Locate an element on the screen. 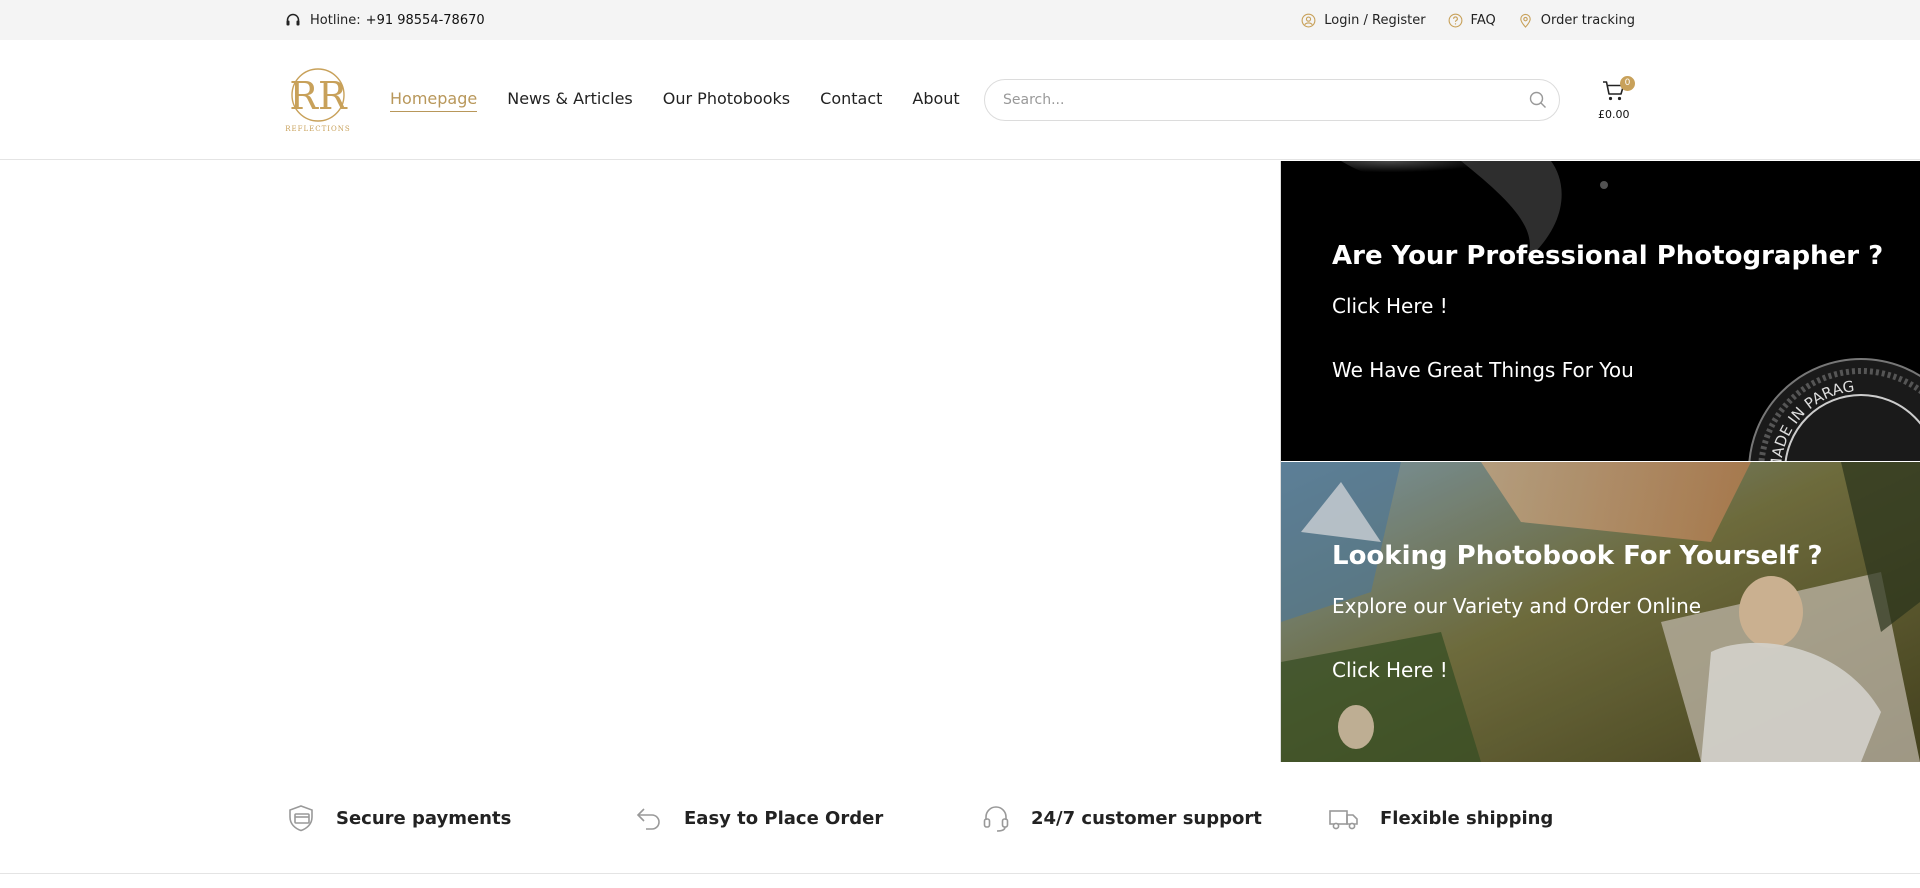  feature-label: Secure payments is located at coordinates (424, 818).